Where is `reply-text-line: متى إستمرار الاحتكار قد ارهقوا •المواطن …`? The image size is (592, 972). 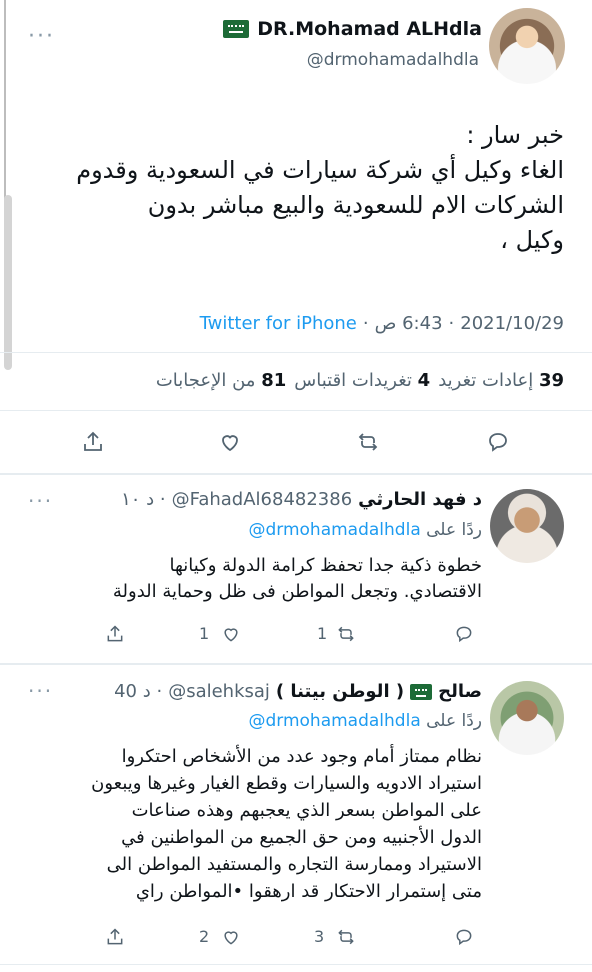 reply-text-line: متى إستمرار الاحتكار قد ارهقوا •المواطن … is located at coordinates (308, 891).